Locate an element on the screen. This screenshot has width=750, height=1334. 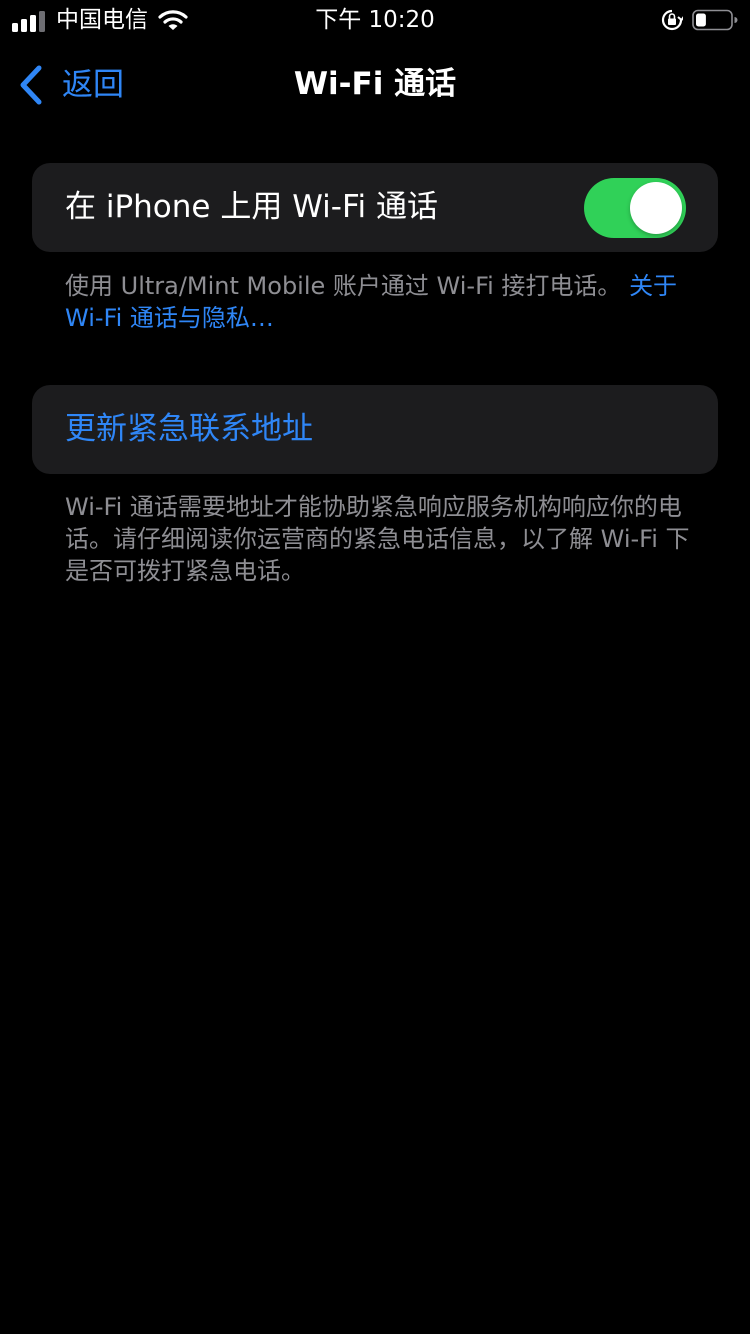
wifi-calling-group: 在 iPhone 上用 Wi-Fi 通话 is located at coordinates (375, 207).